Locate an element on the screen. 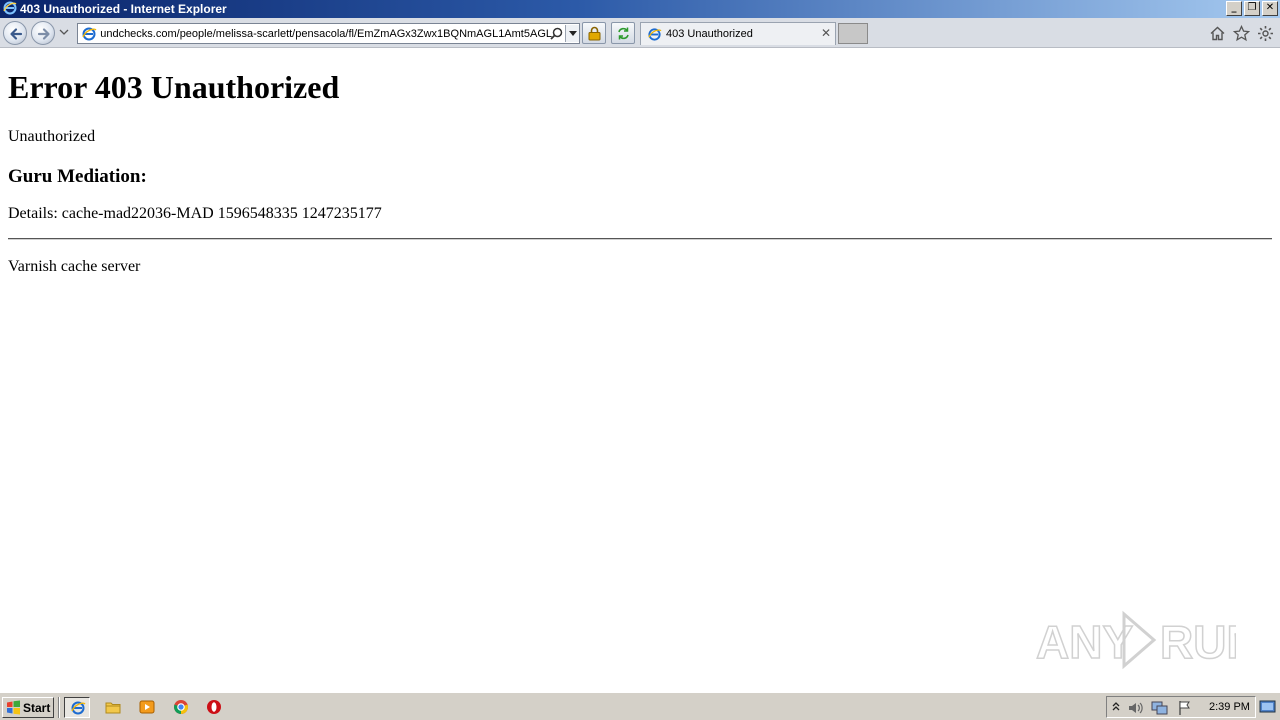 The width and height of the screenshot is (1280, 720). svg-text: ANY is located at coordinates (1084, 642).